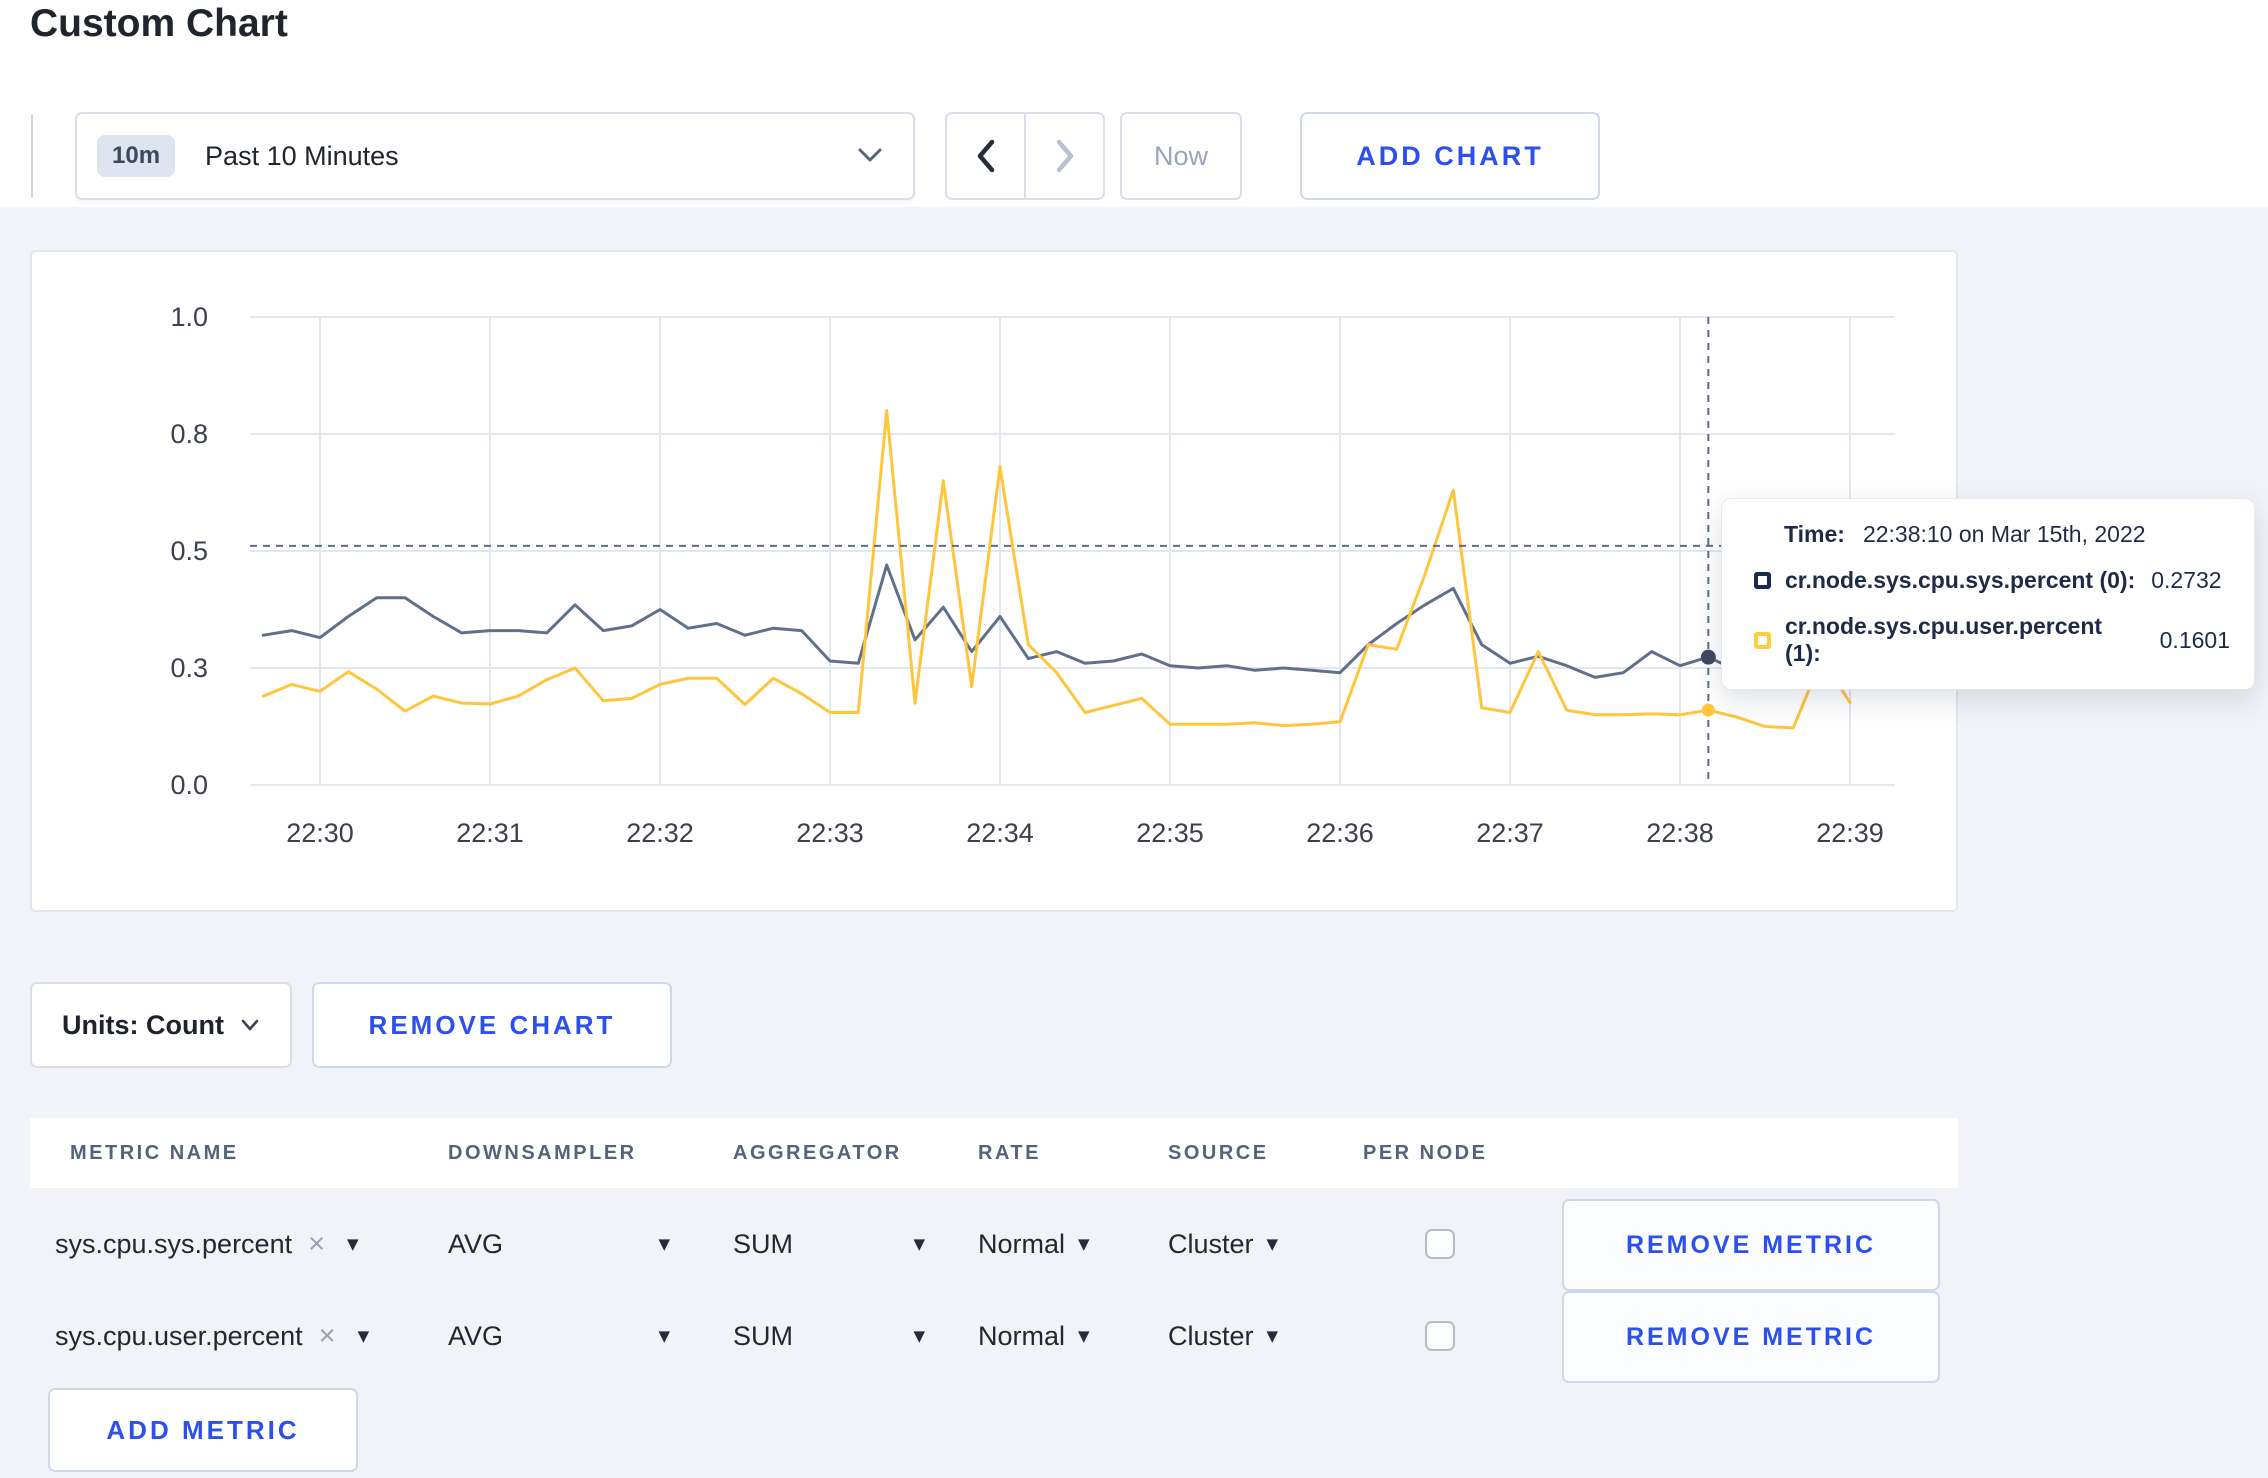  Describe the element at coordinates (1762, 640) in the screenshot. I see `user-percent-swatch-icon` at that location.